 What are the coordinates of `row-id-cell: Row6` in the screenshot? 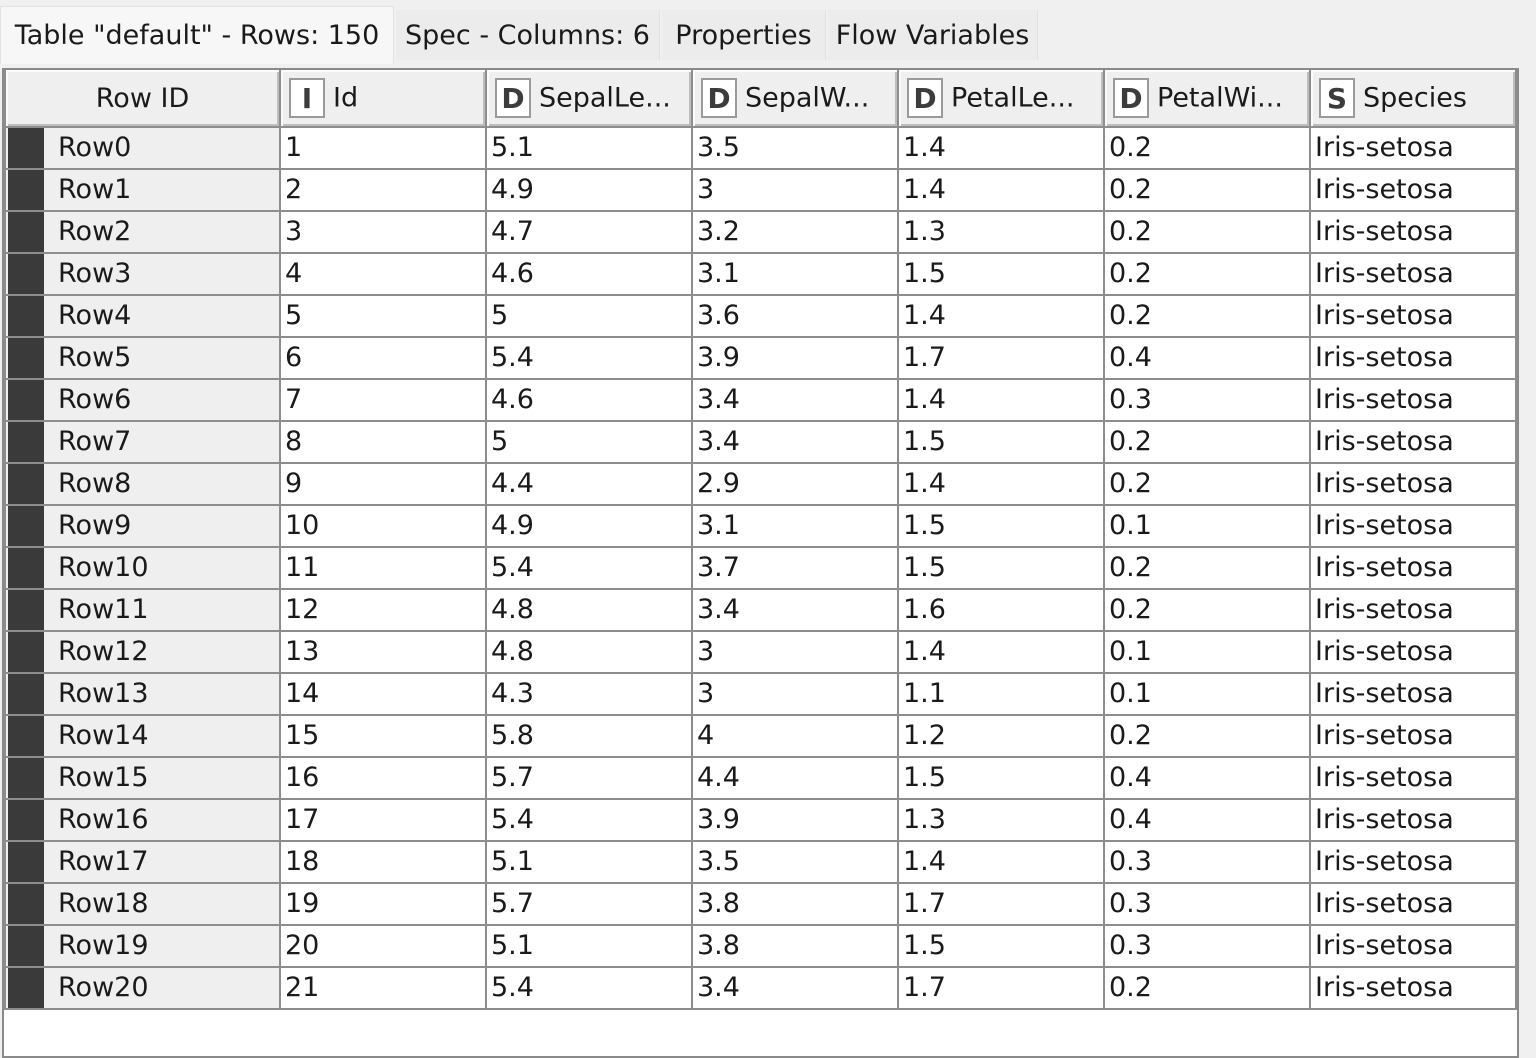 It's located at (142, 400).